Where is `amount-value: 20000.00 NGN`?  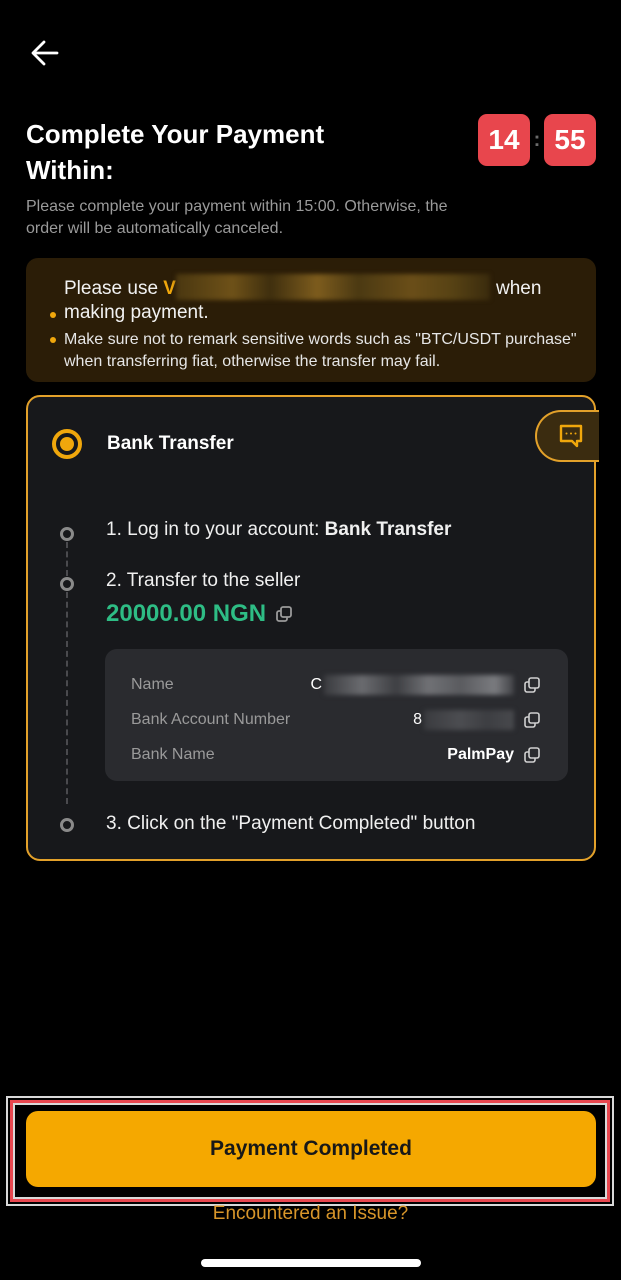 amount-value: 20000.00 NGN is located at coordinates (186, 613).